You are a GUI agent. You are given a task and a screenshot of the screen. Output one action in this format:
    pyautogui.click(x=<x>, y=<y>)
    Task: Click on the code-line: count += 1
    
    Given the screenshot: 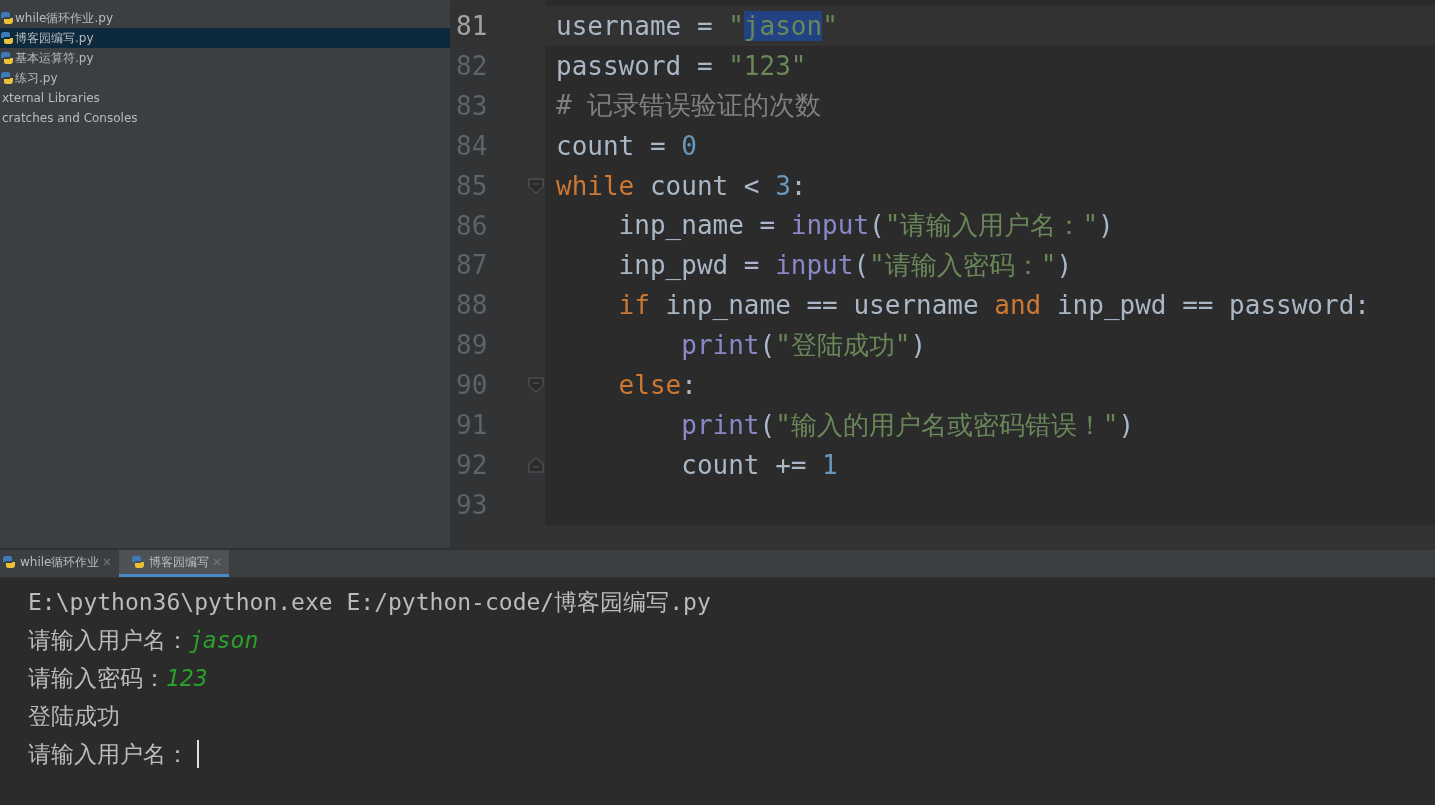 What is the action you would take?
    pyautogui.click(x=759, y=465)
    